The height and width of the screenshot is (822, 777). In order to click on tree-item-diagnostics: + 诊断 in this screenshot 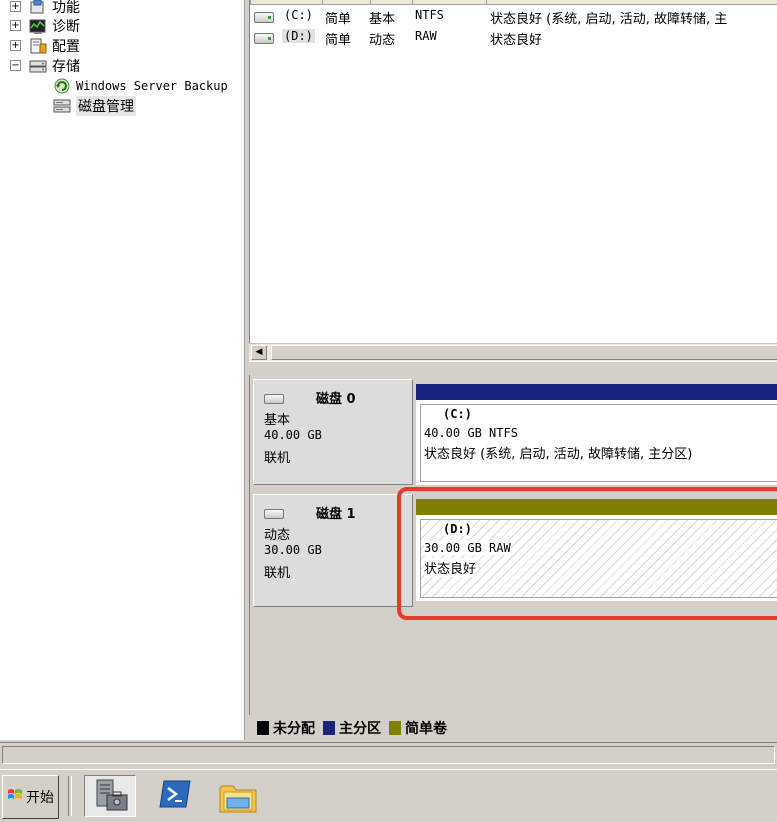, I will do `click(45, 25)`.